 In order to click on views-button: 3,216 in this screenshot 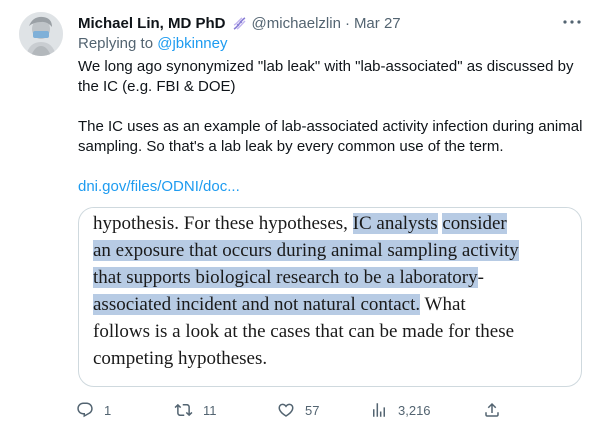, I will do `click(400, 410)`.